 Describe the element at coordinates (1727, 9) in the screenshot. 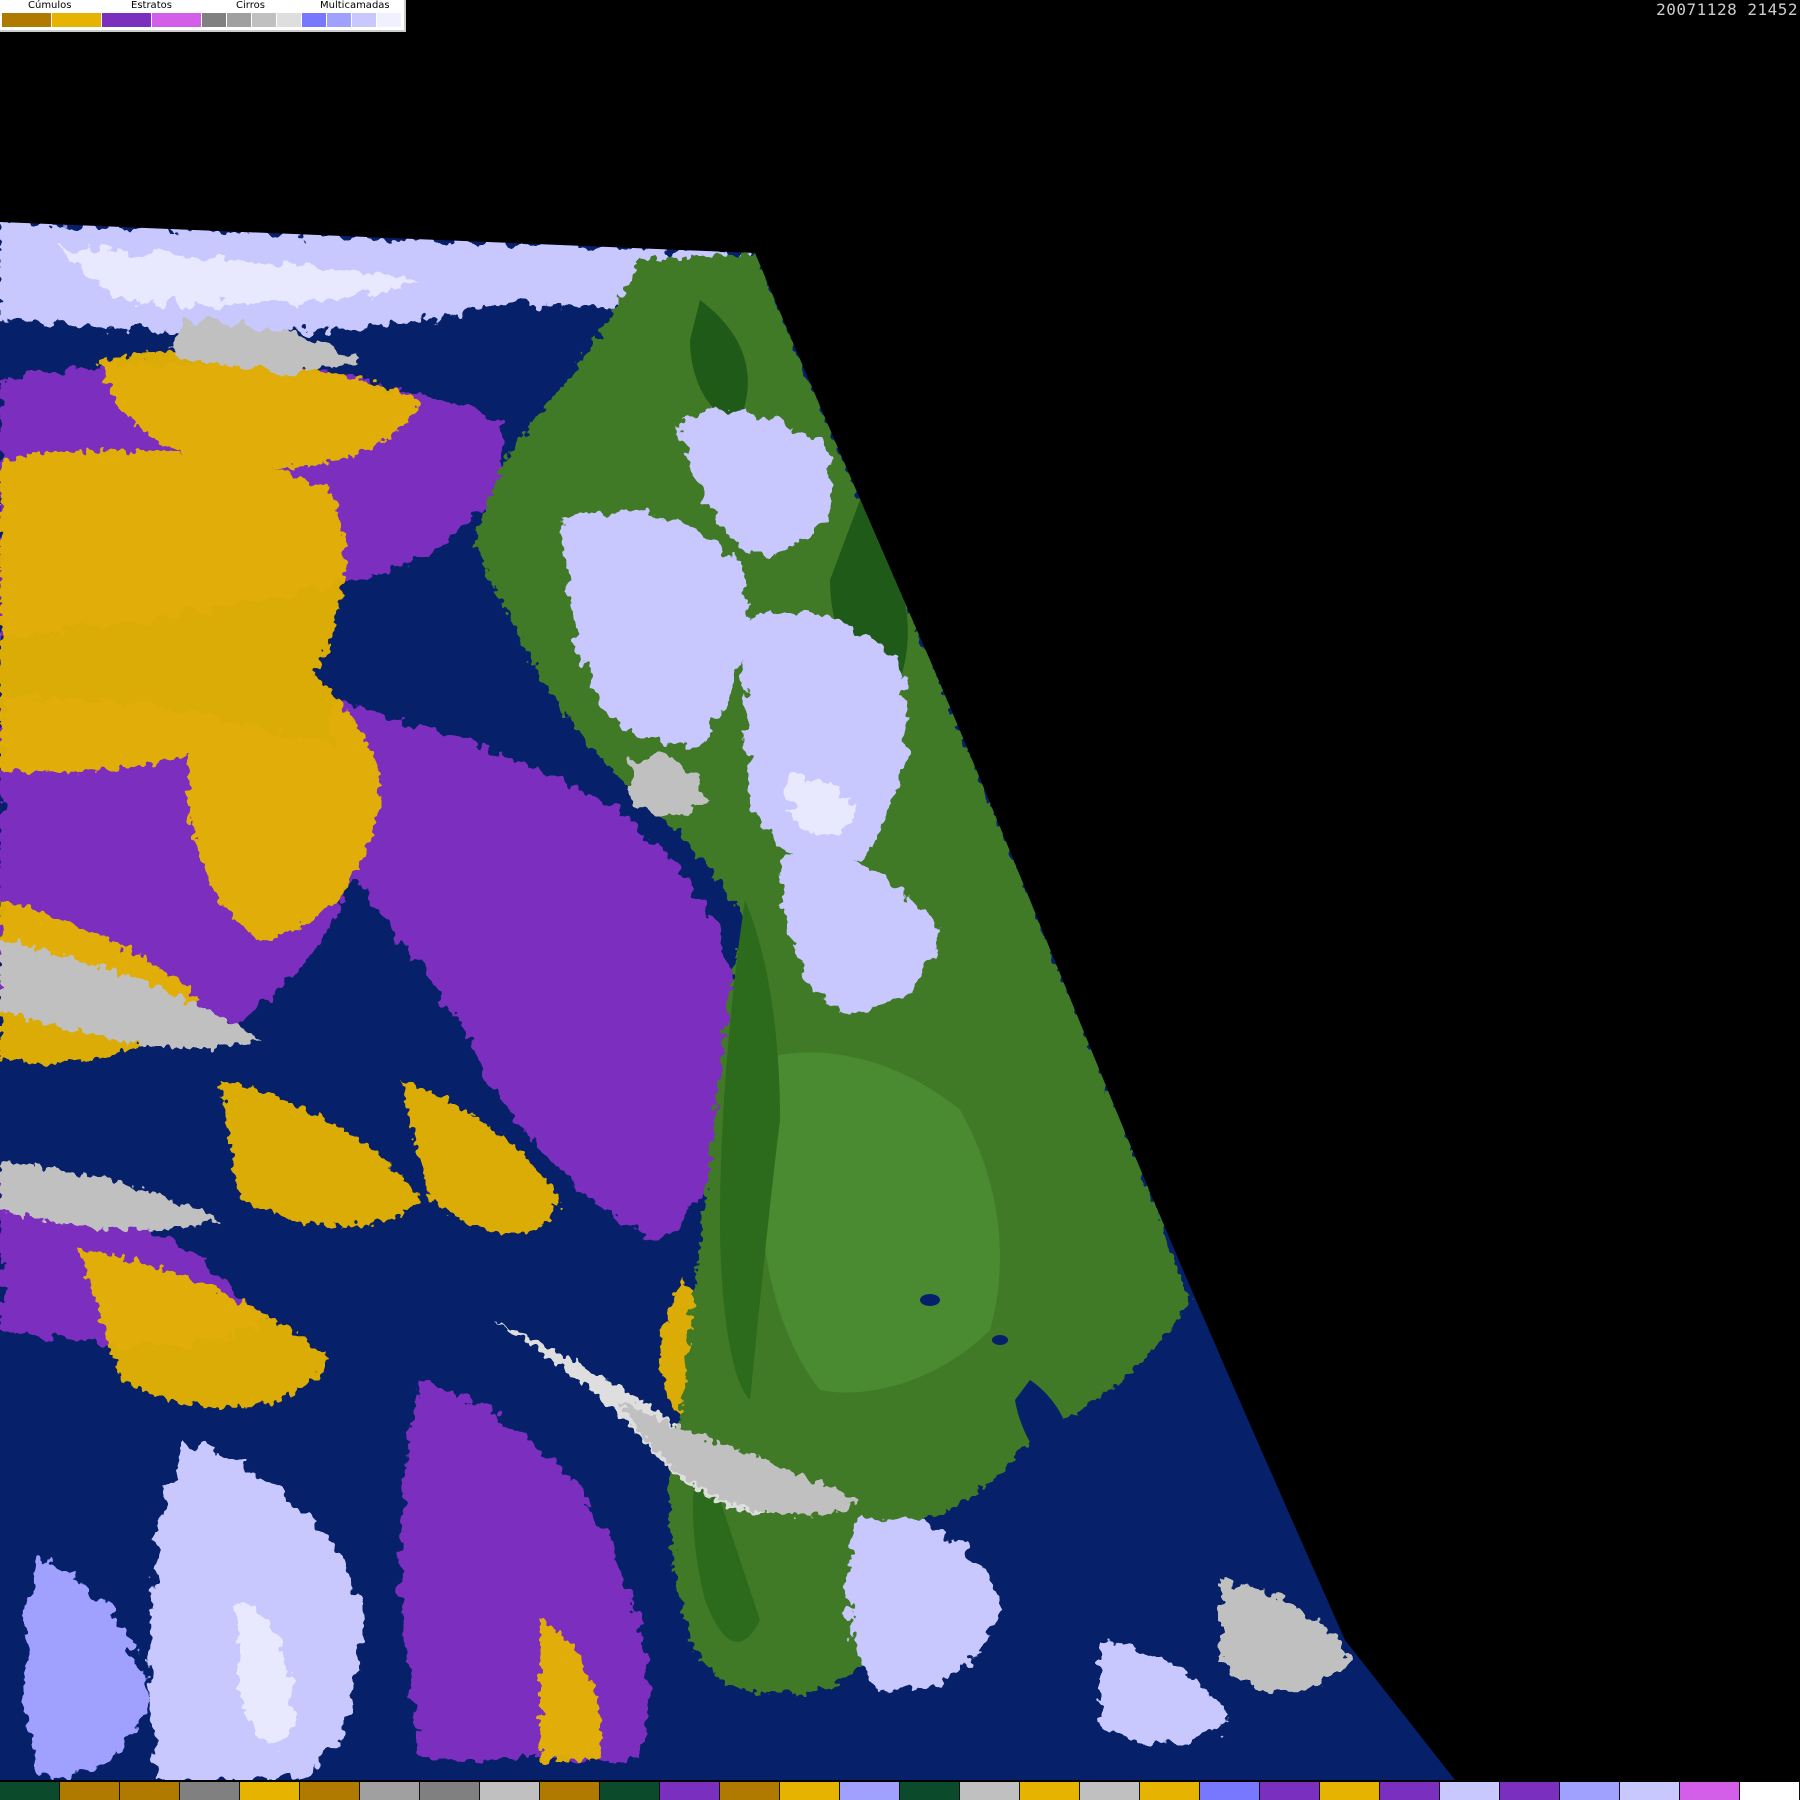

I see `timestamp: 20071128 21452` at that location.